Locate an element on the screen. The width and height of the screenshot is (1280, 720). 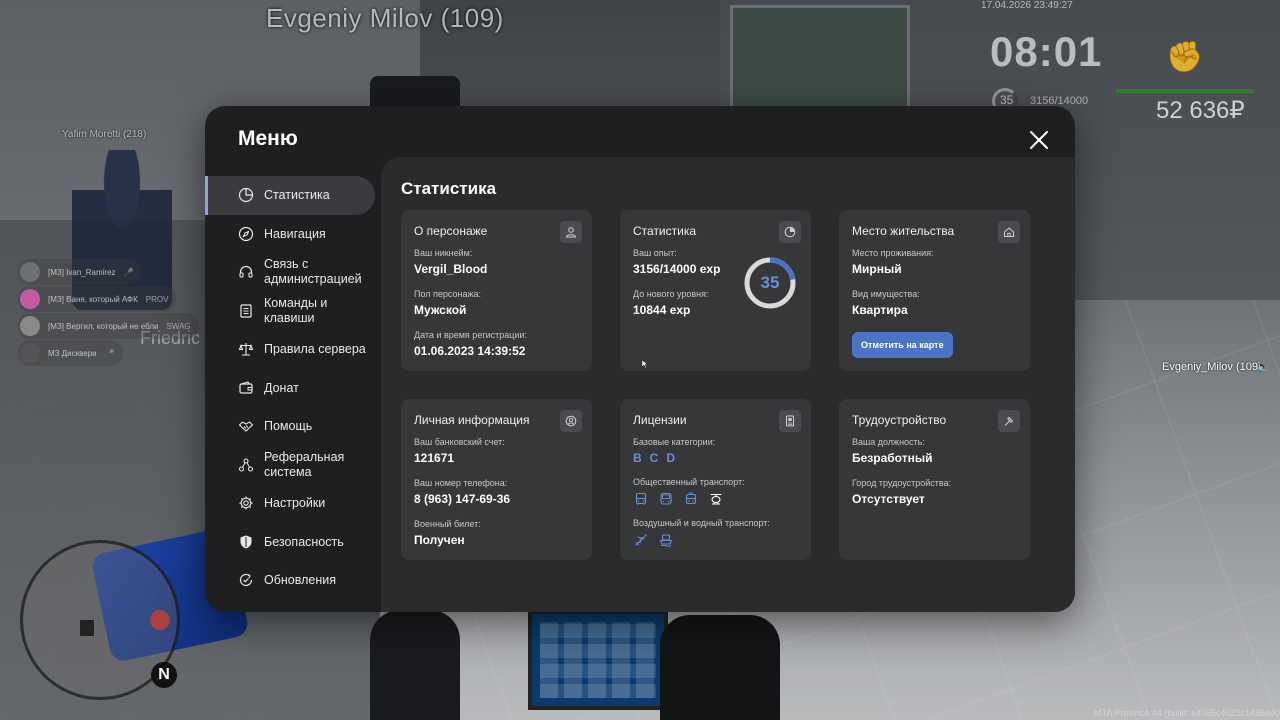
bus-front-icon is located at coordinates (666, 499).